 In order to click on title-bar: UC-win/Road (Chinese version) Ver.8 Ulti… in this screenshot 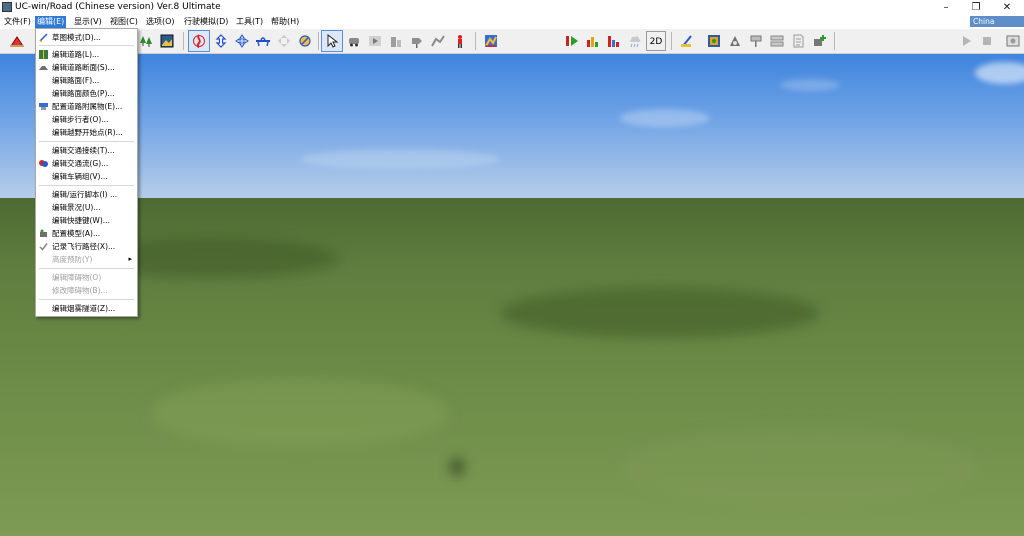, I will do `click(512, 7)`.